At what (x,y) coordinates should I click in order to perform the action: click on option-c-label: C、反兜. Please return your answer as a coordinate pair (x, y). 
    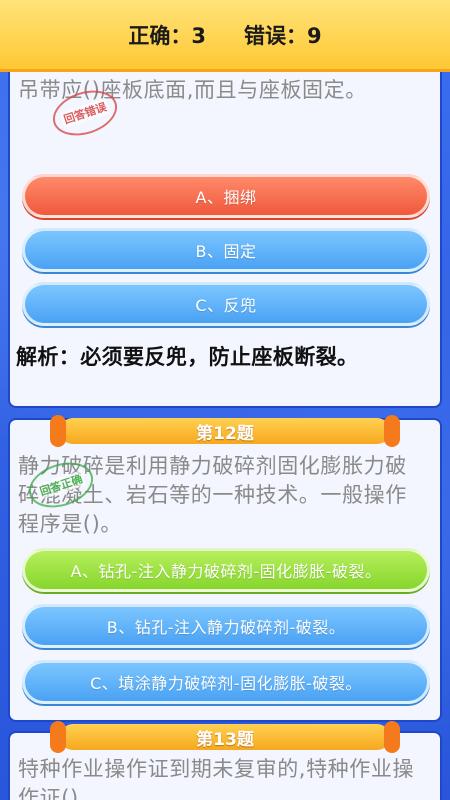
    Looking at the image, I should click on (226, 305).